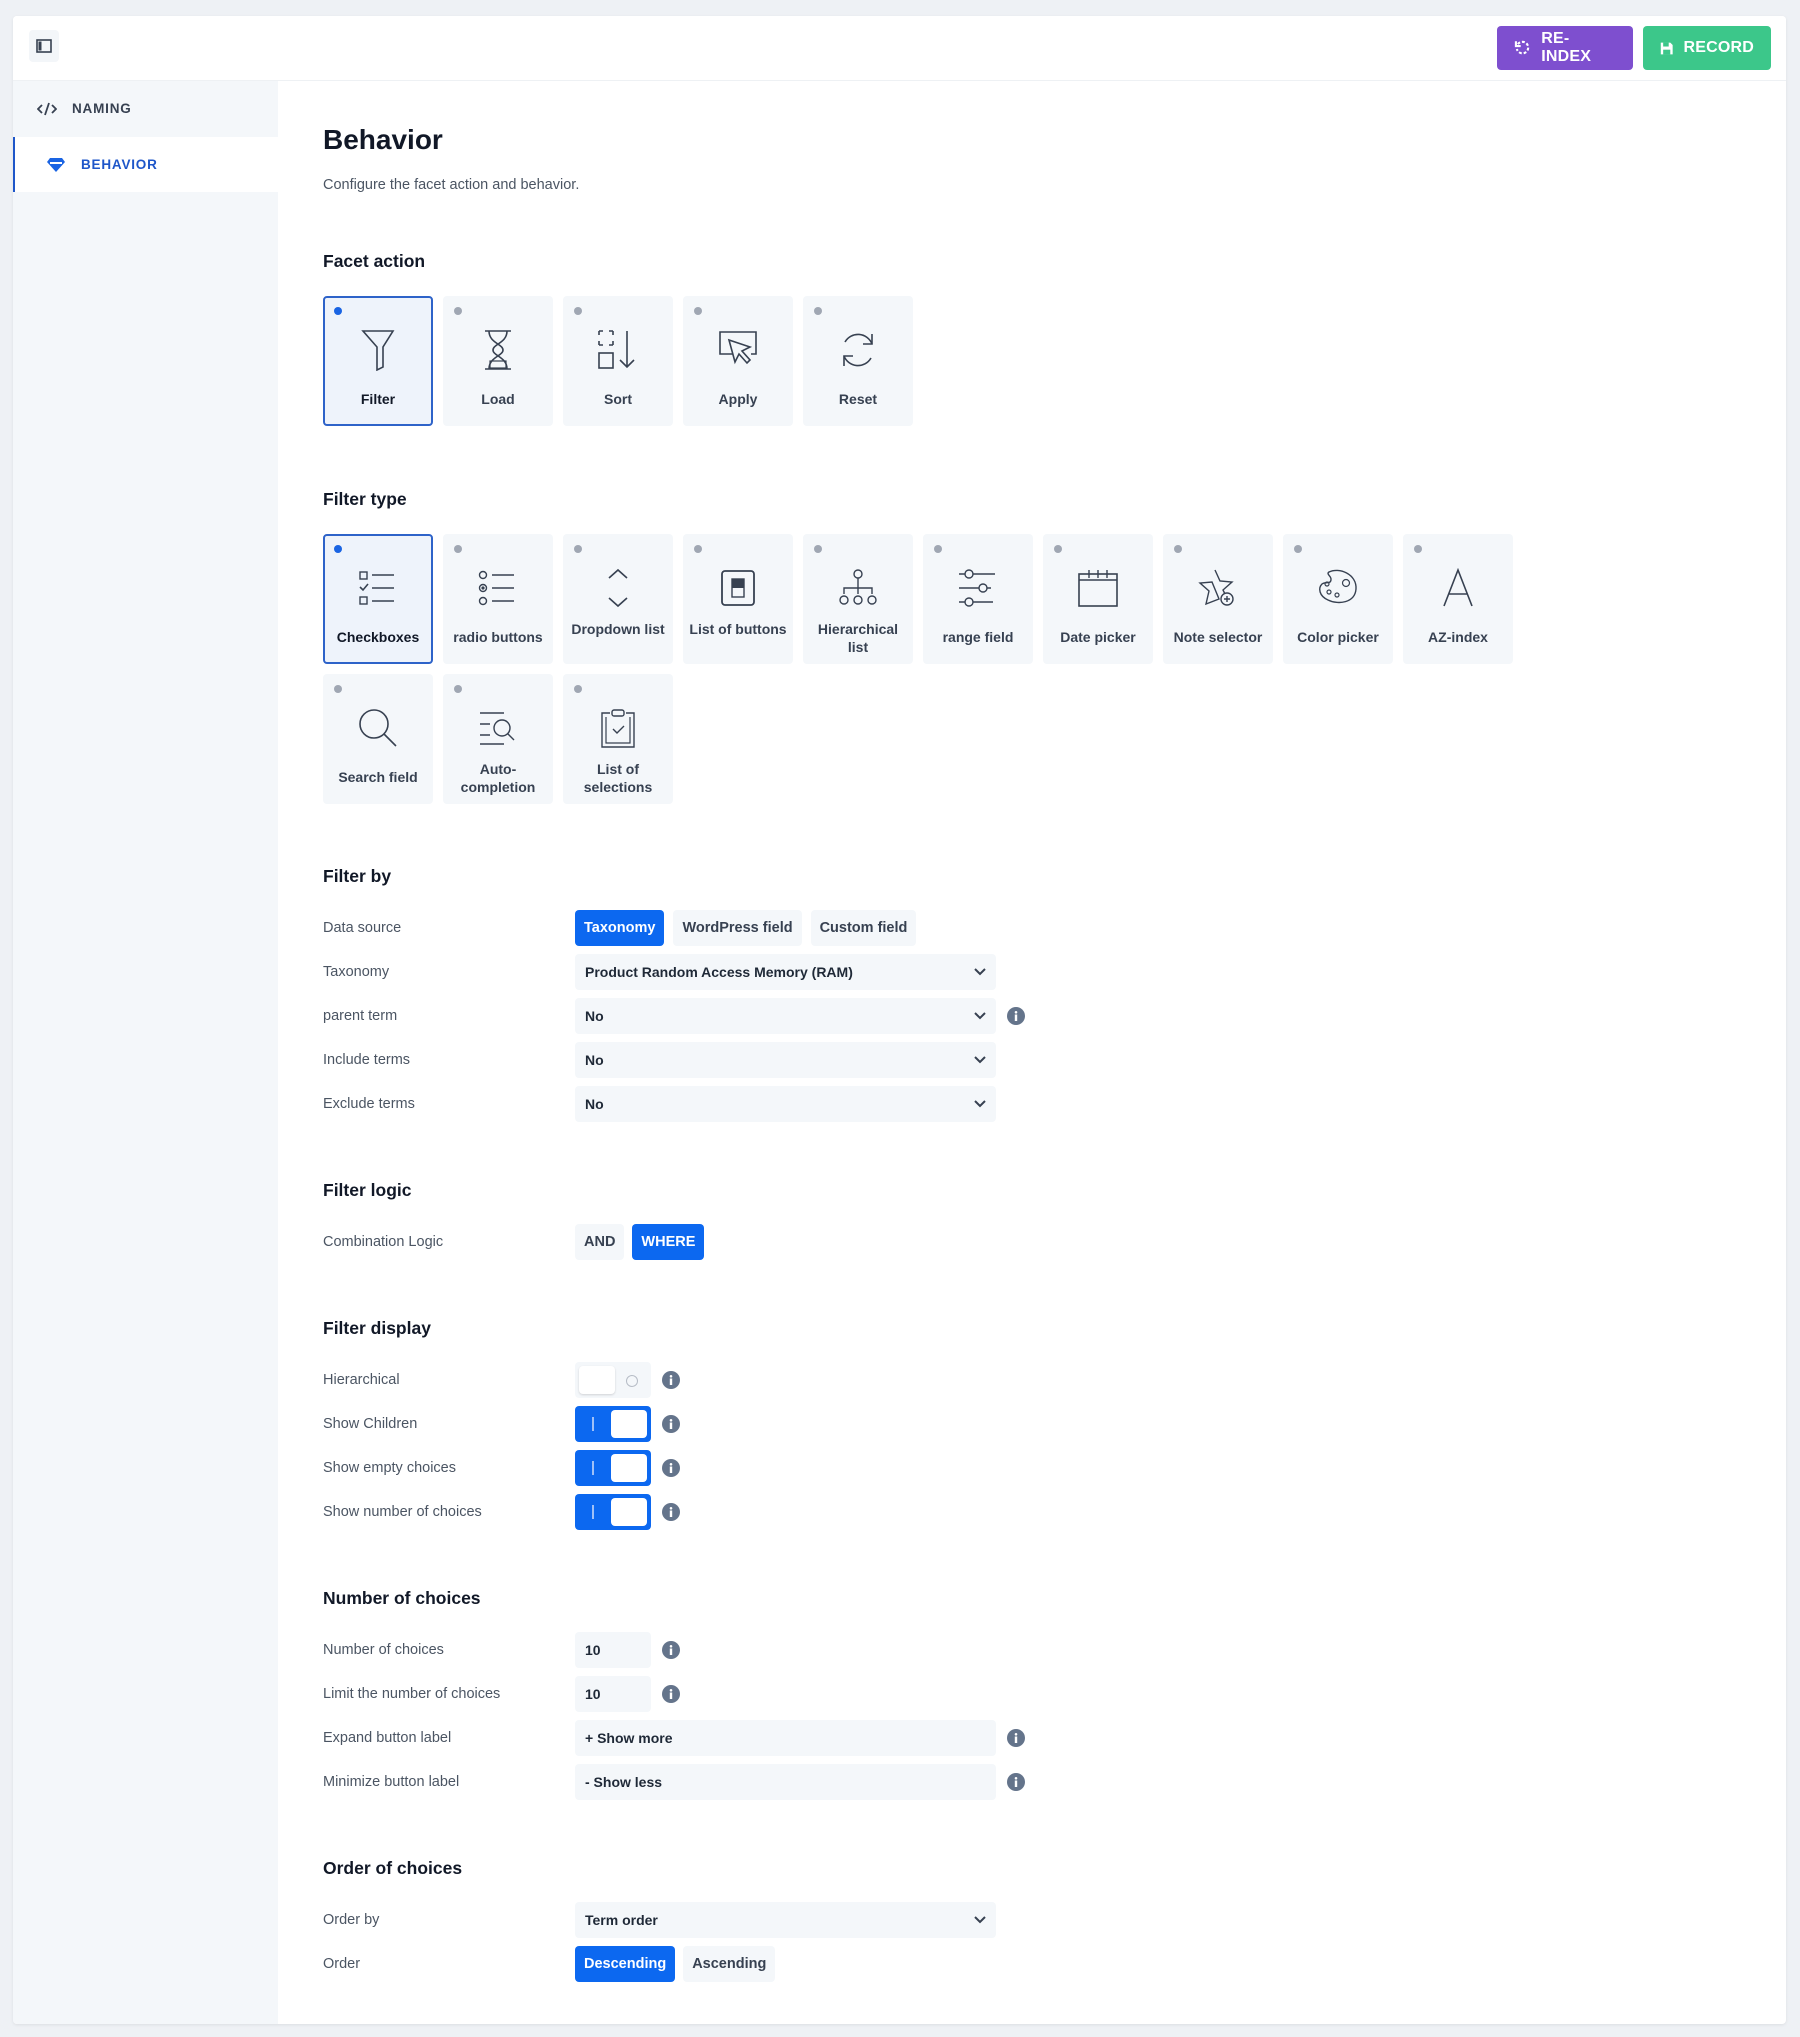  I want to click on tile-label: Hierarchical list, so click(858, 638).